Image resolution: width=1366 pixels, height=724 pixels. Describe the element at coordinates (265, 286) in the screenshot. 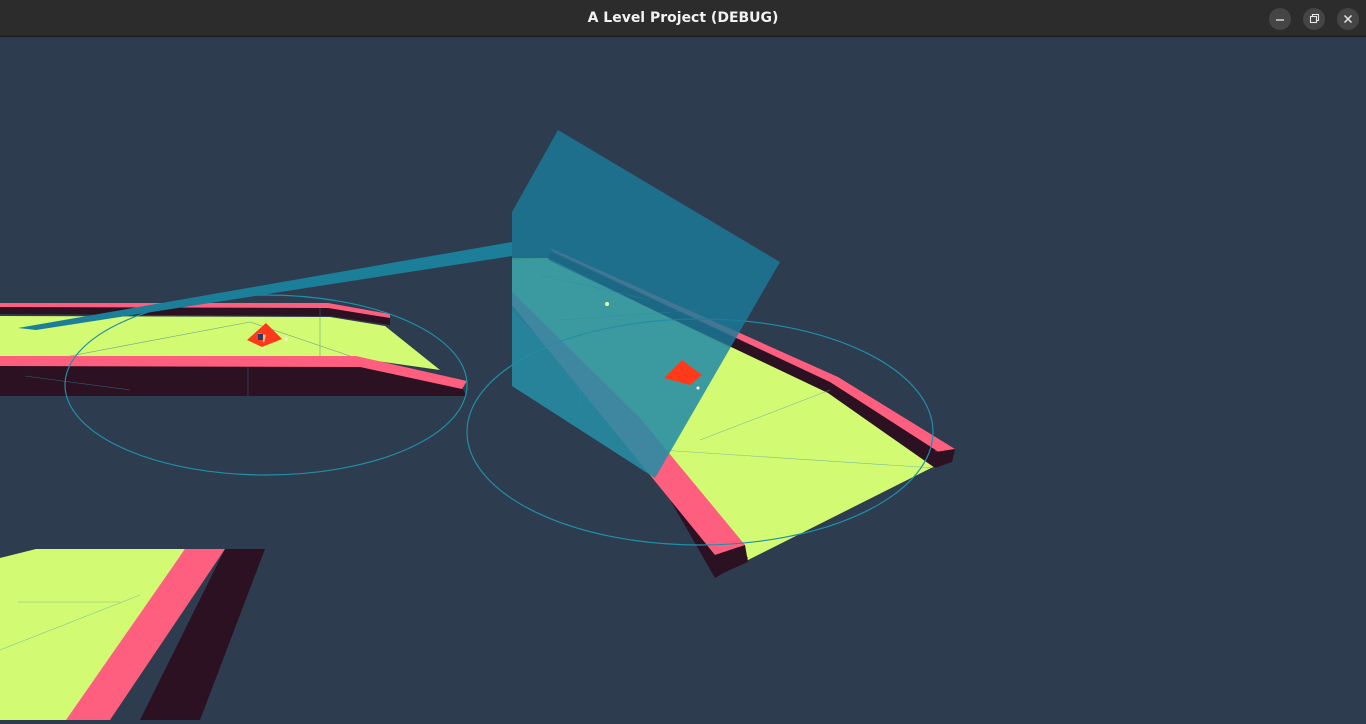

I see `debug-beam` at that location.